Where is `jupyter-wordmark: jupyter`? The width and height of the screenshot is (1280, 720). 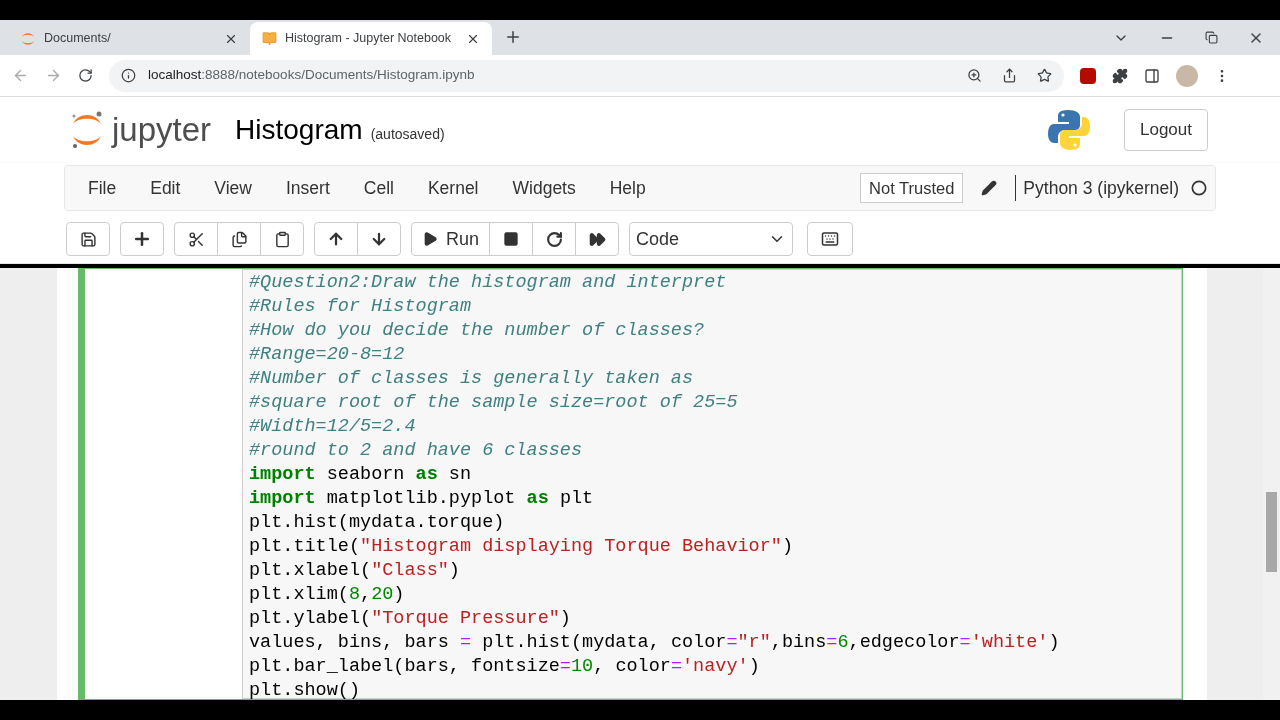
jupyter-wordmark: jupyter is located at coordinates (162, 130).